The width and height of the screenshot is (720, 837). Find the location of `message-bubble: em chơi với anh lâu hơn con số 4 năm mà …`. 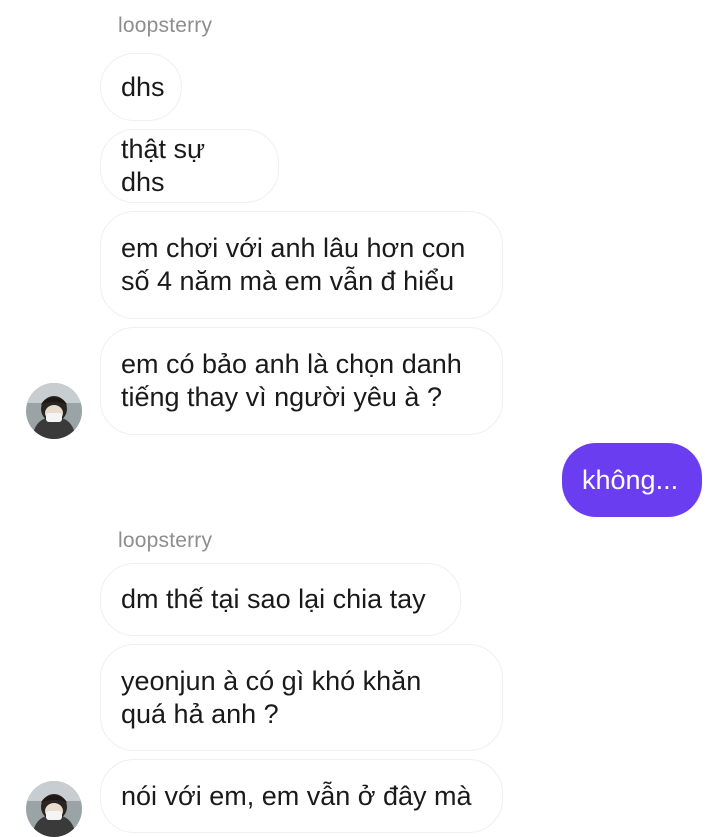

message-bubble: em chơi với anh lâu hơn con số 4 năm mà … is located at coordinates (301, 265).